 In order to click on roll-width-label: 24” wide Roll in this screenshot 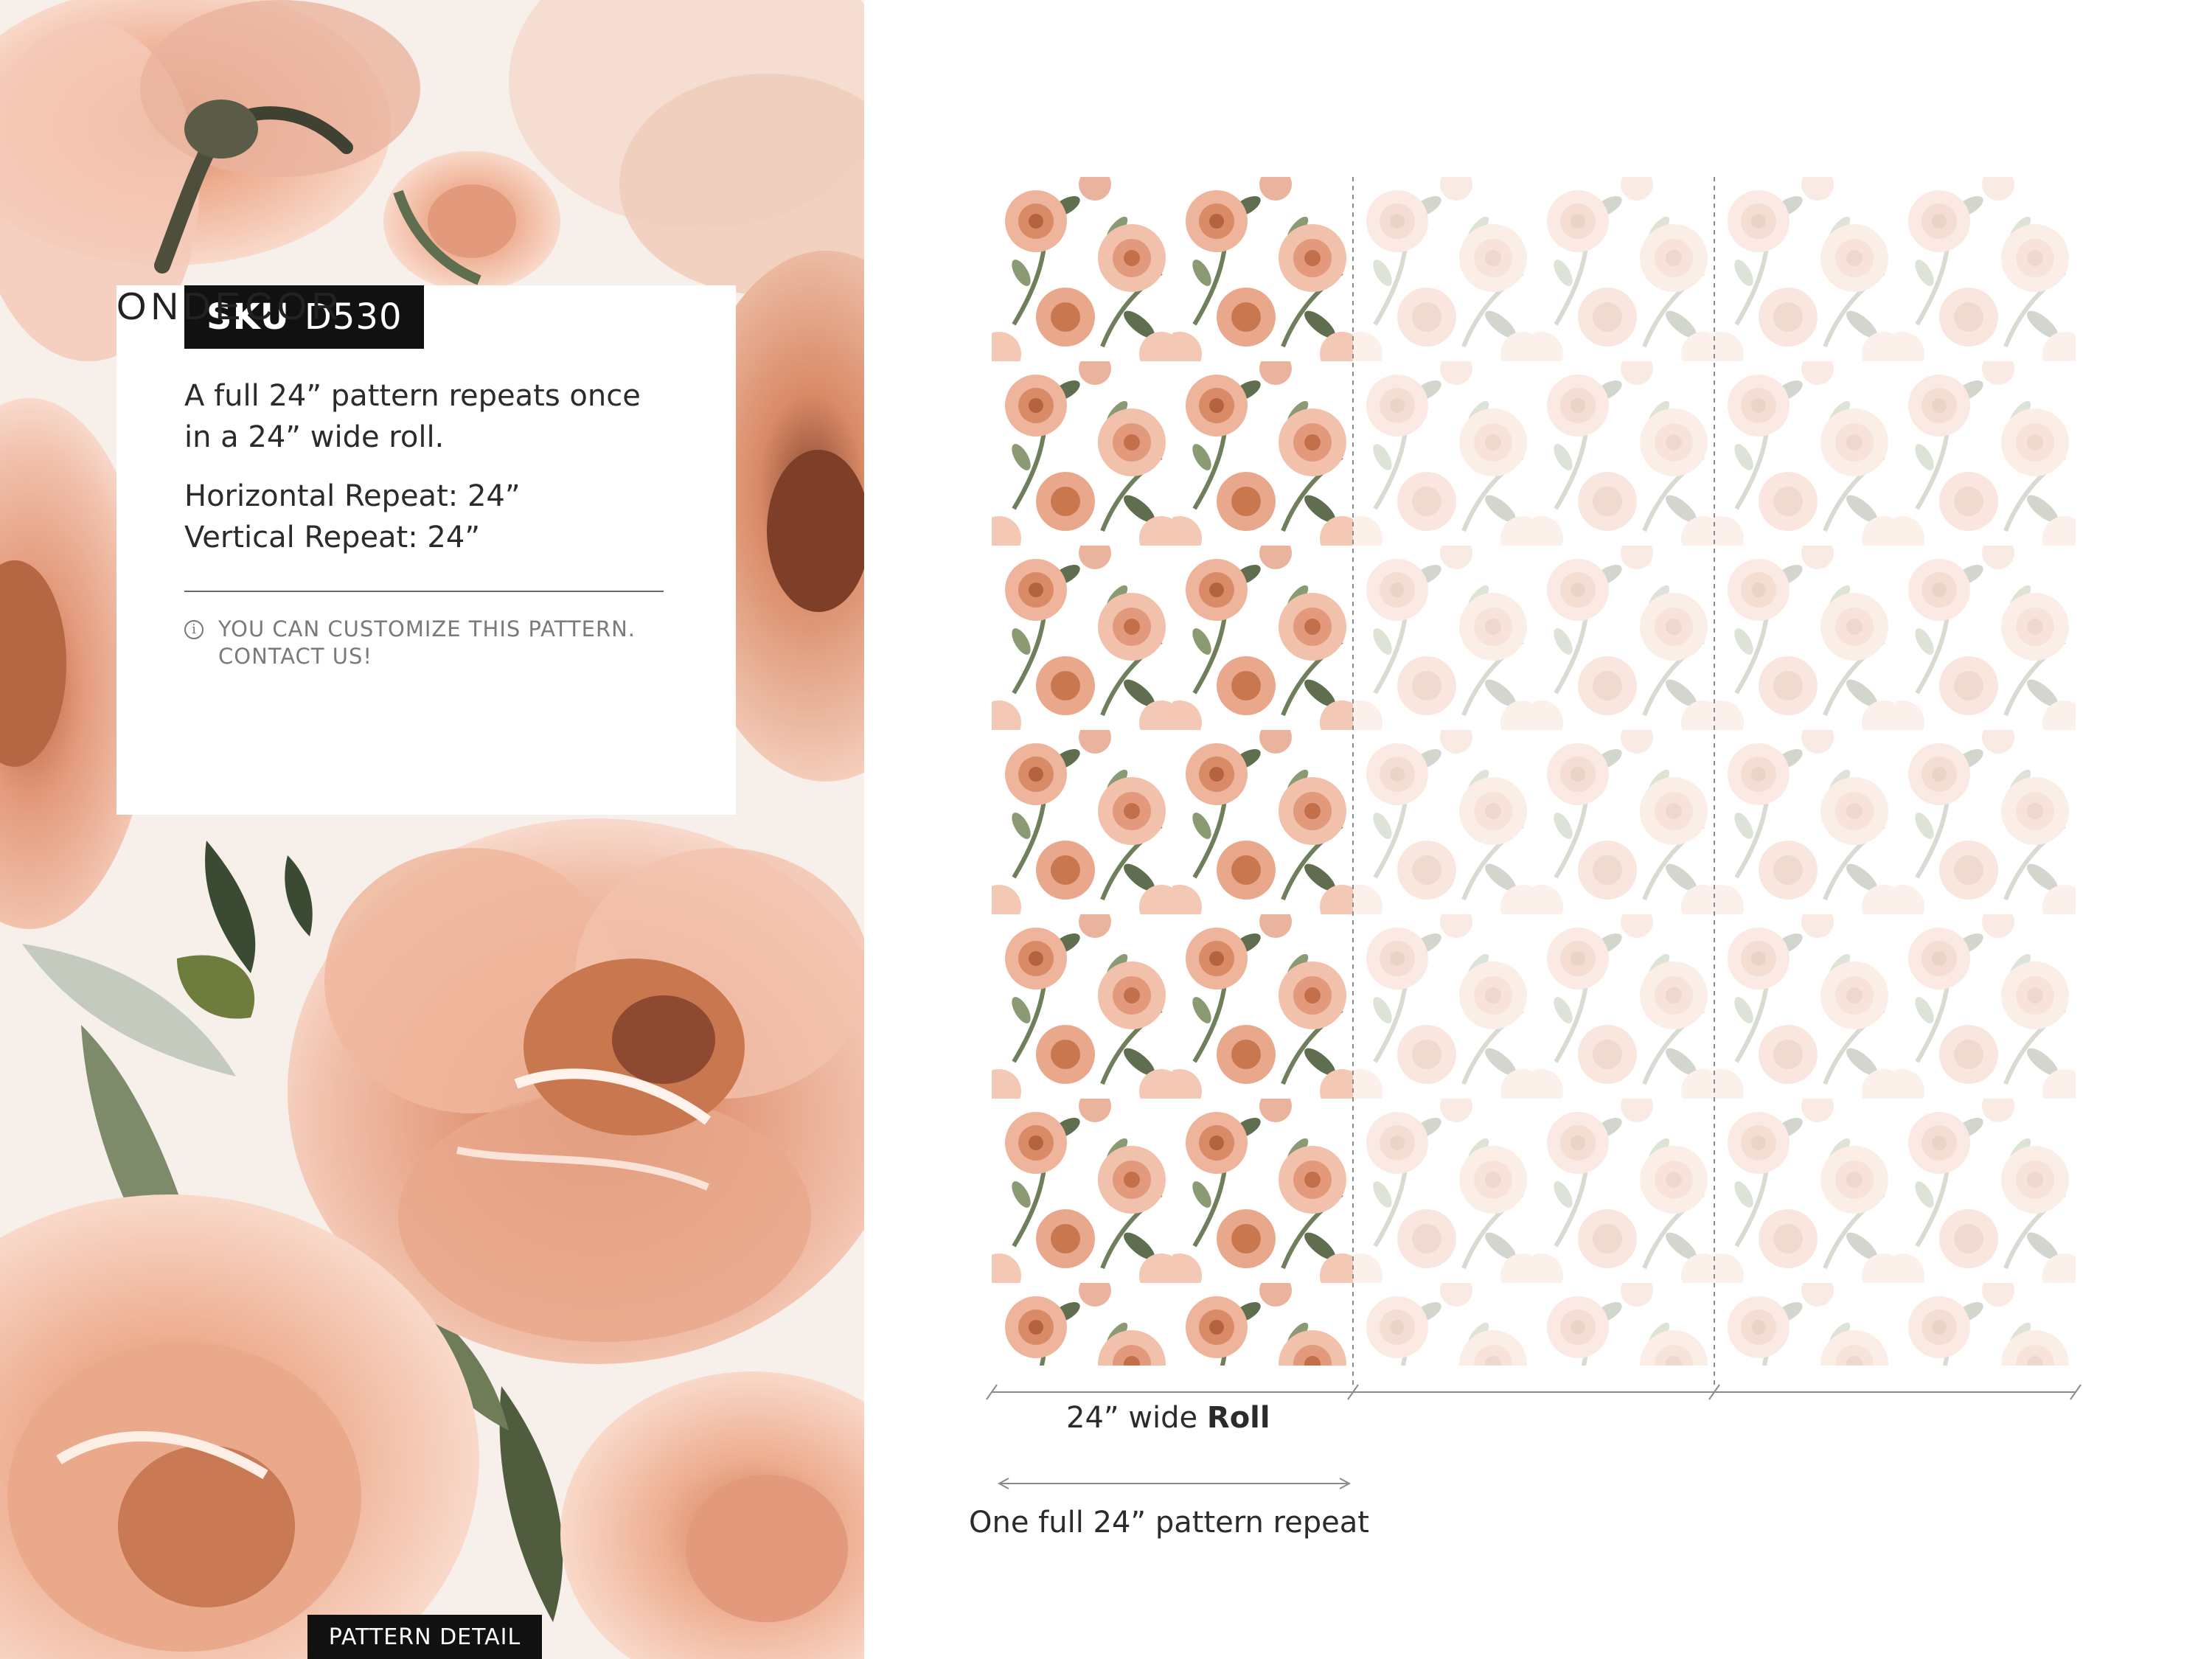, I will do `click(1168, 1418)`.